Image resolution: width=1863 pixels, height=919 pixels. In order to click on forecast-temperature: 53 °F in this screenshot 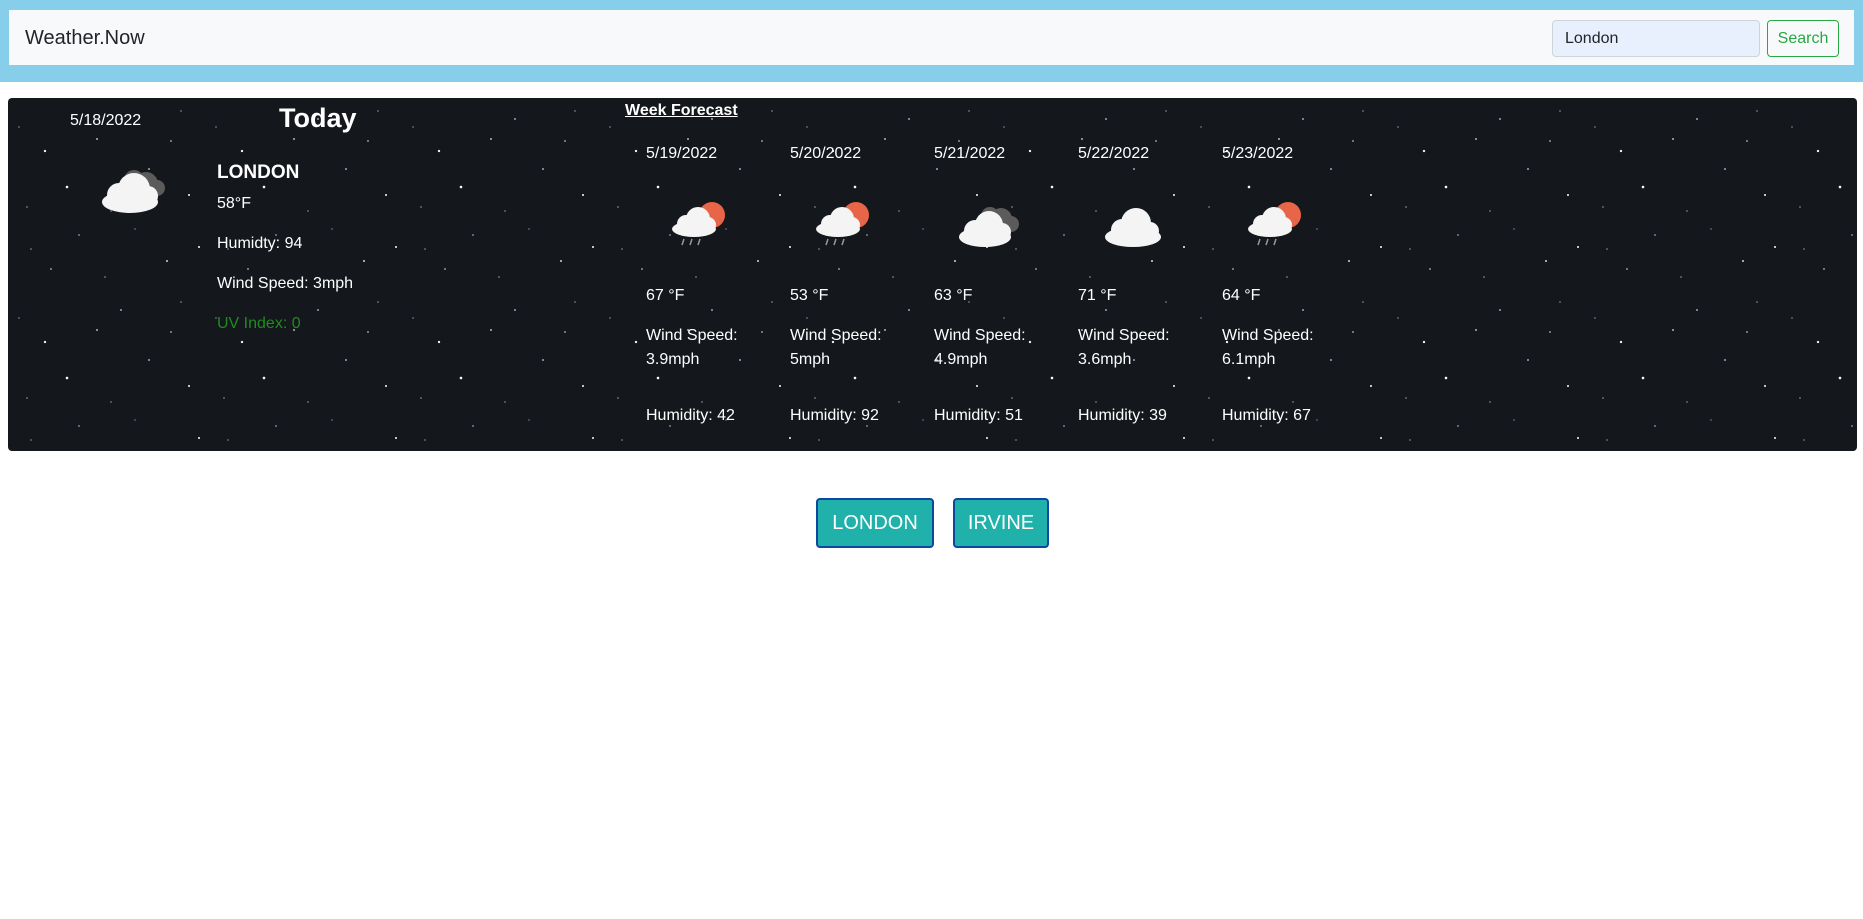, I will do `click(809, 295)`.